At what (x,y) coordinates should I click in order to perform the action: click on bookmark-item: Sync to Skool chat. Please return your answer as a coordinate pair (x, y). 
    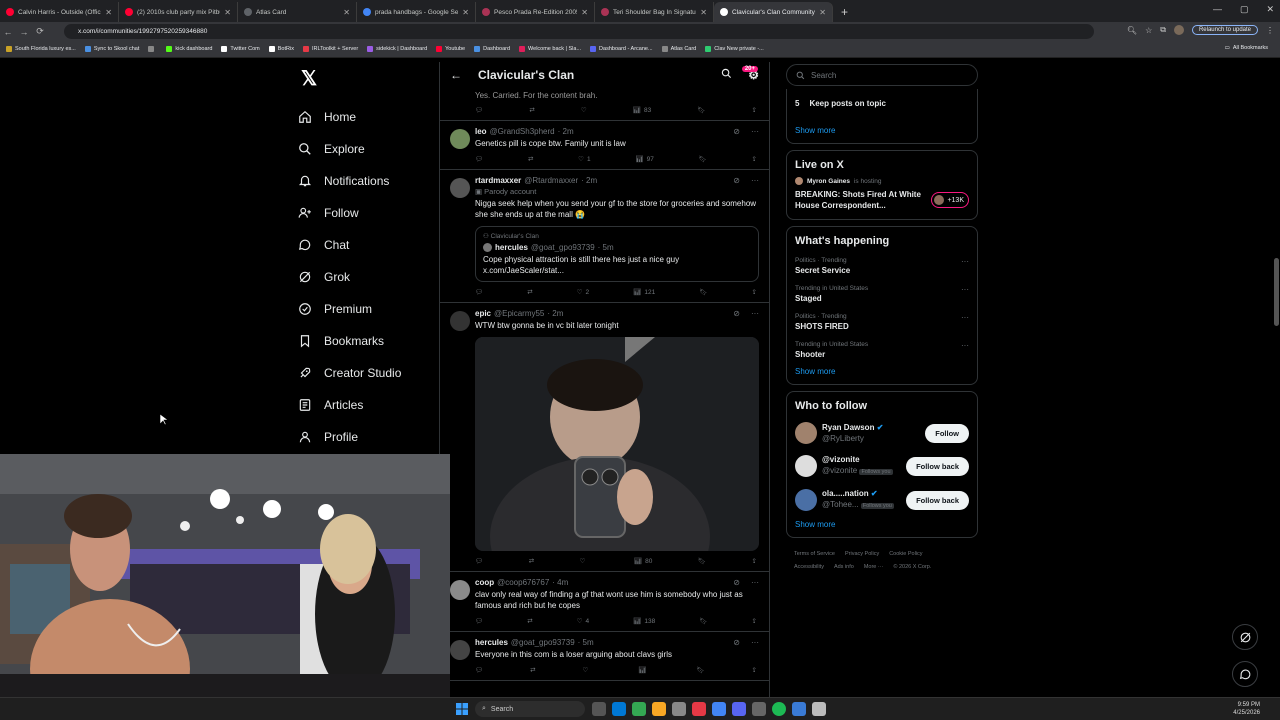
    Looking at the image, I should click on (111, 49).